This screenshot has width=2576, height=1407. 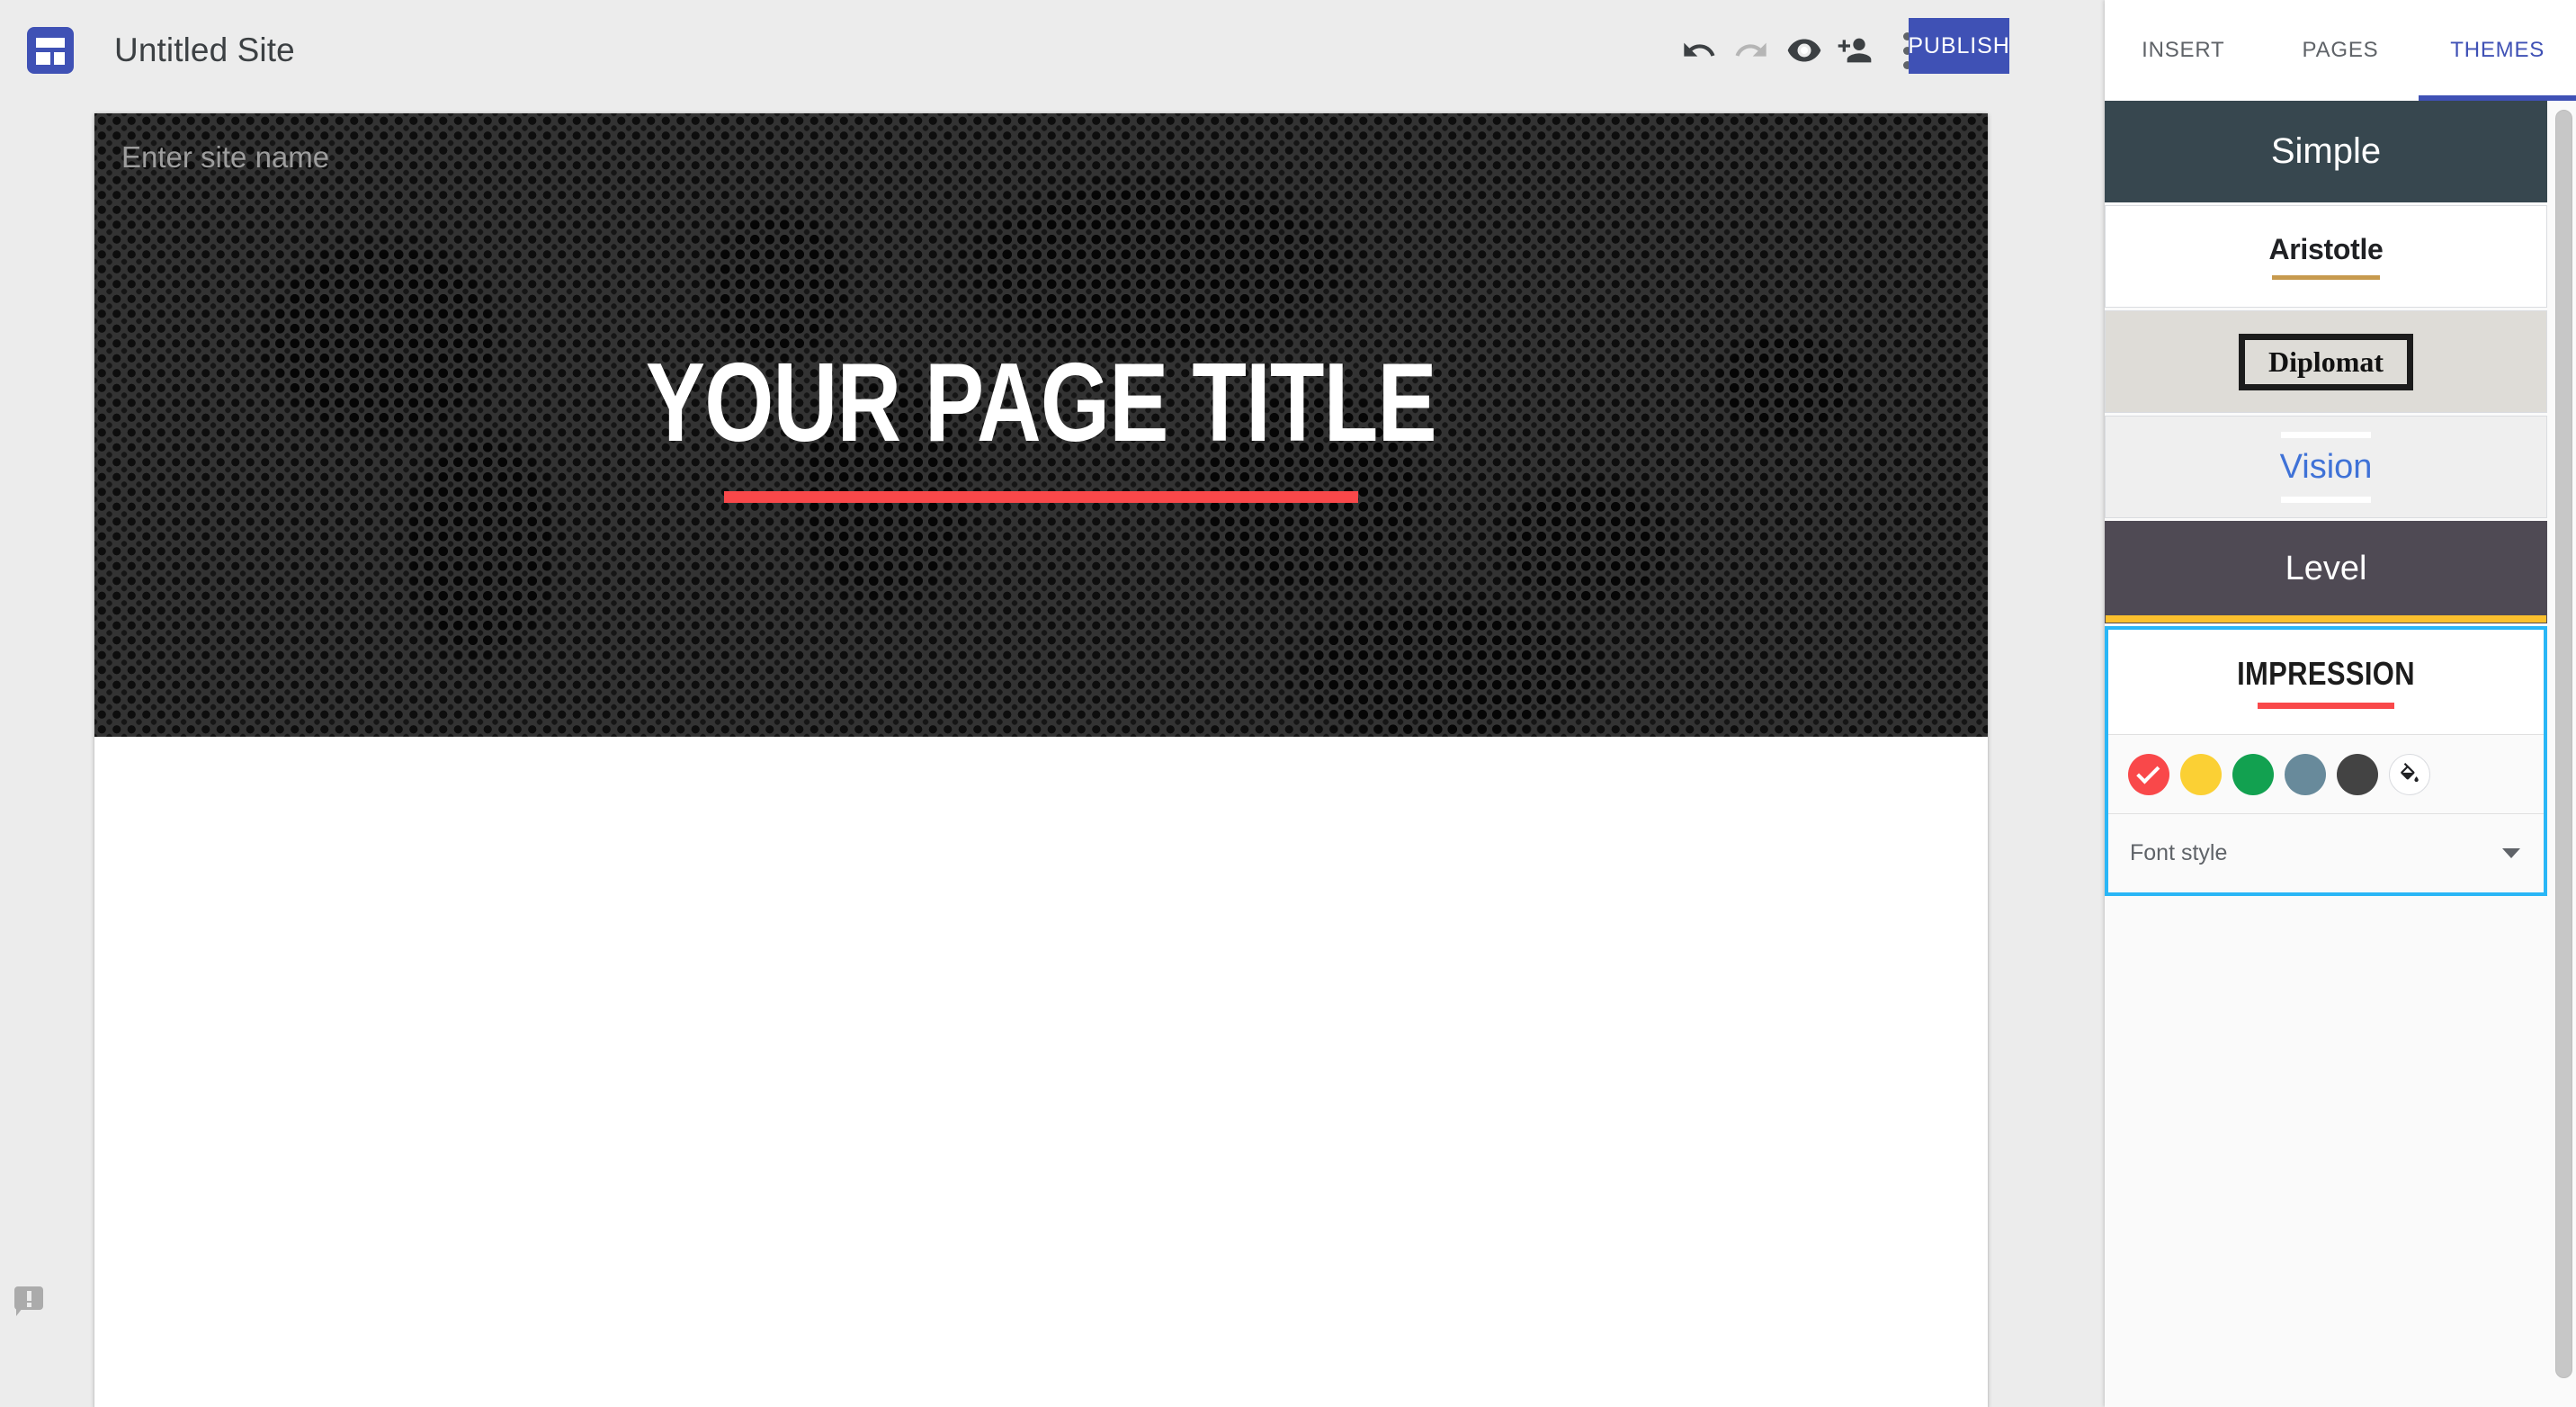 I want to click on chevron-down-icon, so click(x=2511, y=853).